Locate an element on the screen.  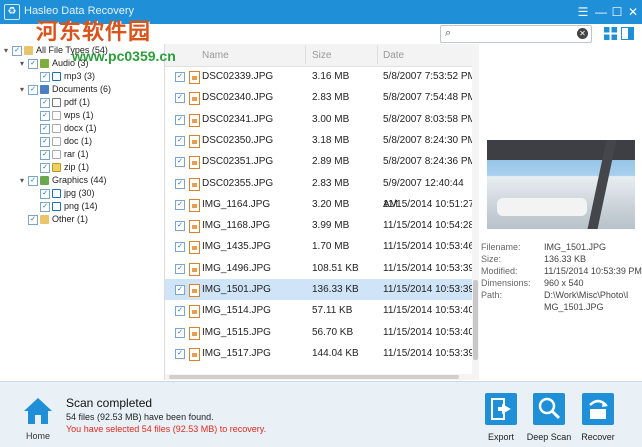
tree-item-other: ✓ Other (1) is located at coordinates (58, 219).